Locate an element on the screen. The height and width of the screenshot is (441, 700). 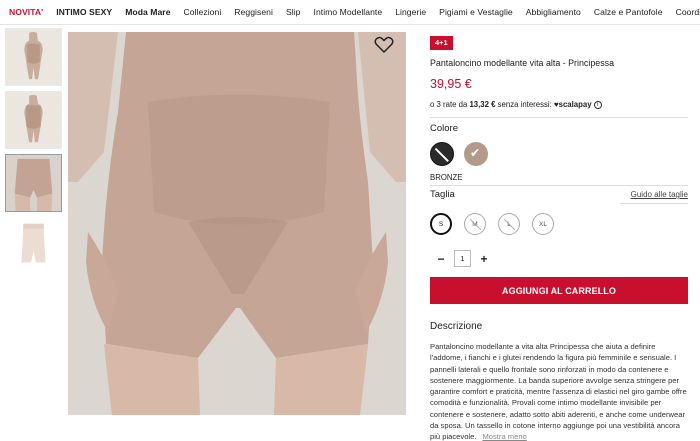
color-title: Colore is located at coordinates (444, 128).